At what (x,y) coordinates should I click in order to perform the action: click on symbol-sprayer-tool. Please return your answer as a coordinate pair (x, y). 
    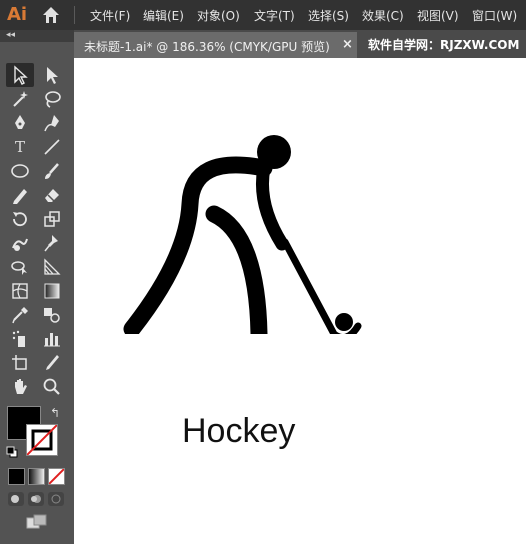
    Looking at the image, I should click on (20, 339).